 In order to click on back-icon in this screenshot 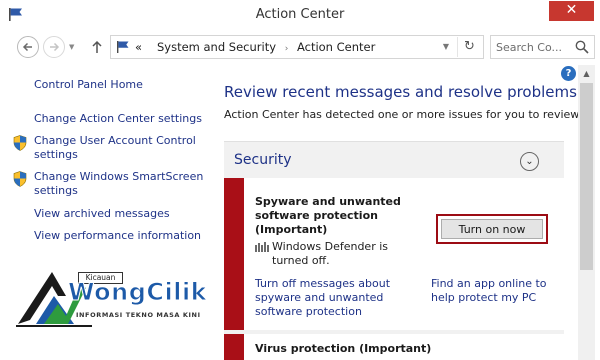, I will do `click(27, 47)`.